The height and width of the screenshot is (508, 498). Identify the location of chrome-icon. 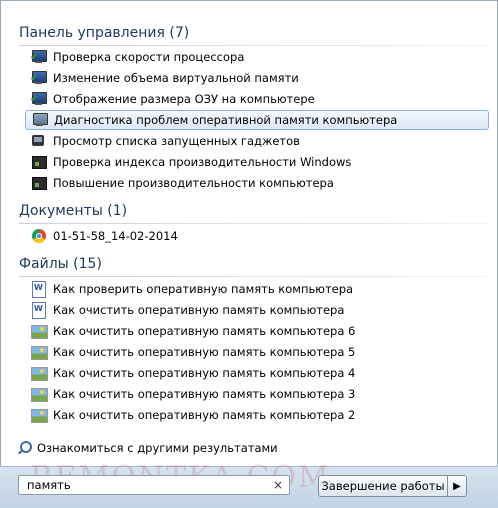
(39, 236).